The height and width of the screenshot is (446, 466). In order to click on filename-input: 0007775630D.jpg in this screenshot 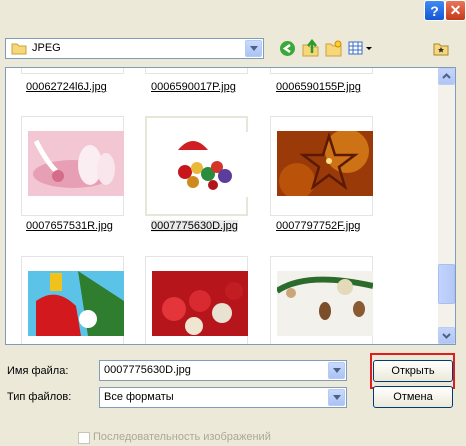, I will do `click(223, 370)`.